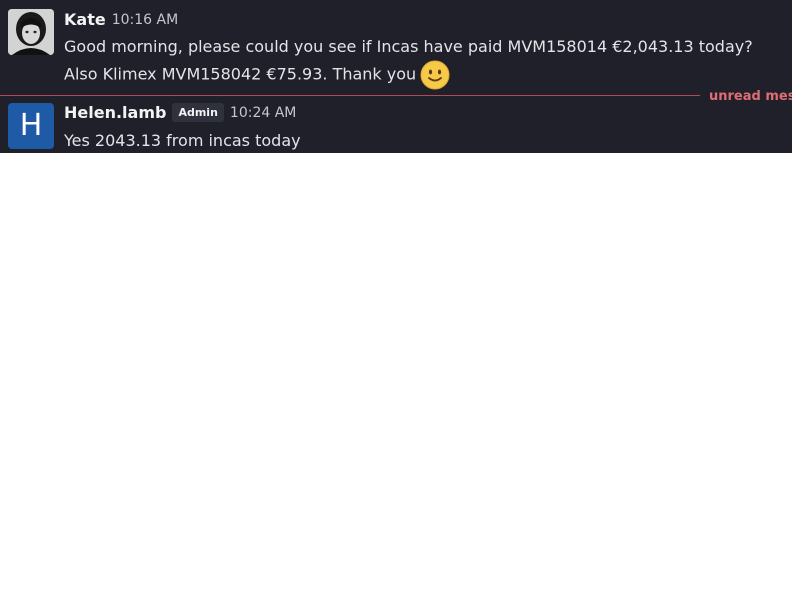 The width and height of the screenshot is (792, 612). I want to click on message-text: Yes 2043.13 from incas today, so click(422, 140).